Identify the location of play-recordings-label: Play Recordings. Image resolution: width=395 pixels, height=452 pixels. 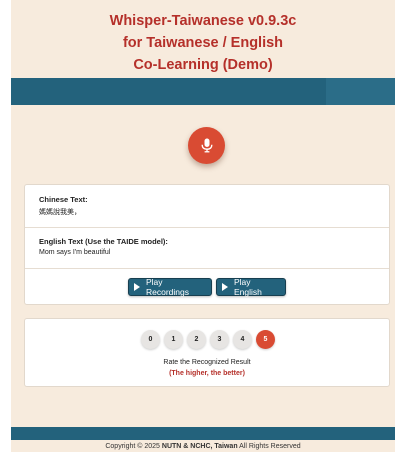
(167, 287).